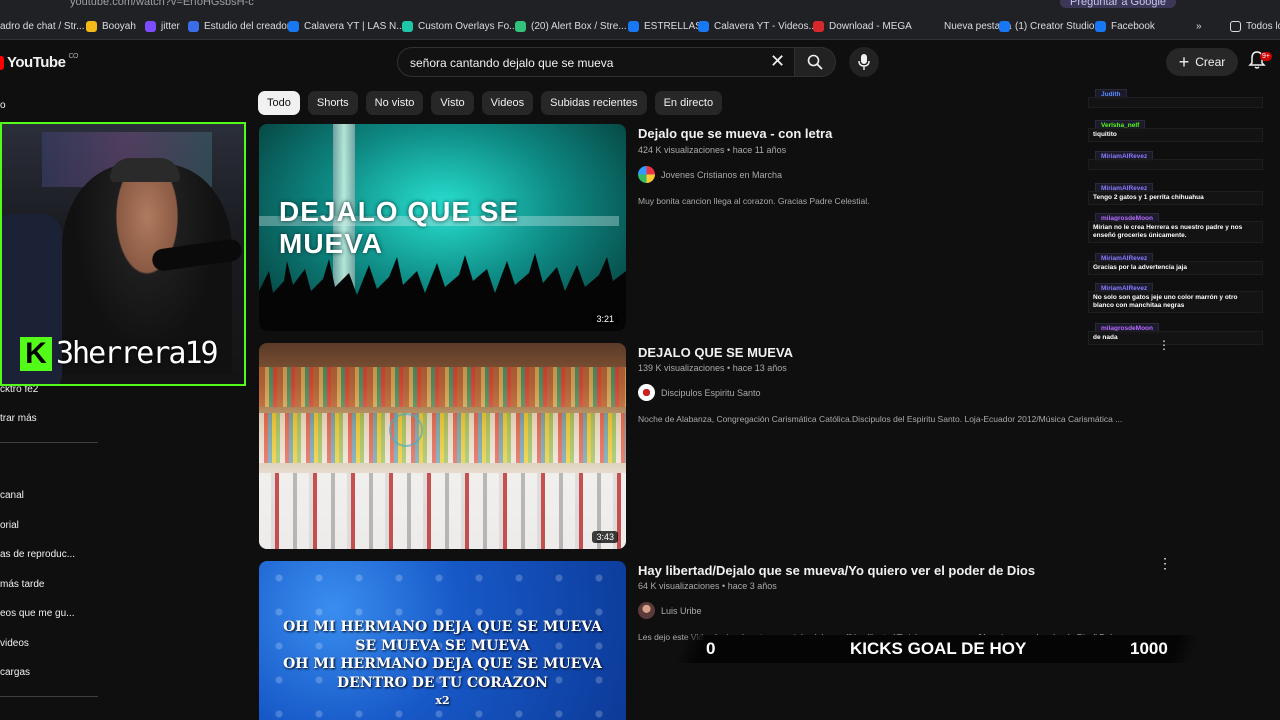 The width and height of the screenshot is (1280, 720). I want to click on filter-chip: Videos, so click(507, 103).